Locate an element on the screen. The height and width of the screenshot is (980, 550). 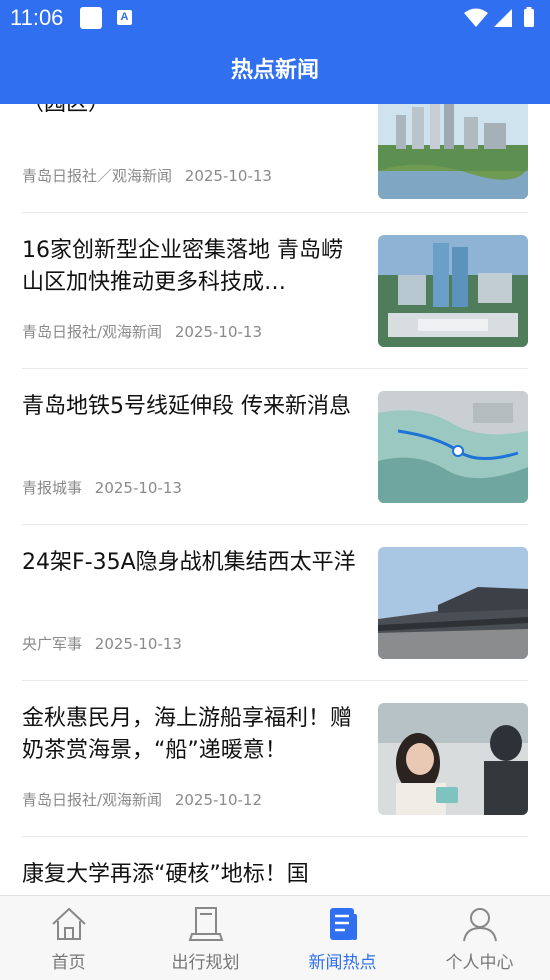
news-meta: 央广军事 2025-10-13 is located at coordinates (106, 643).